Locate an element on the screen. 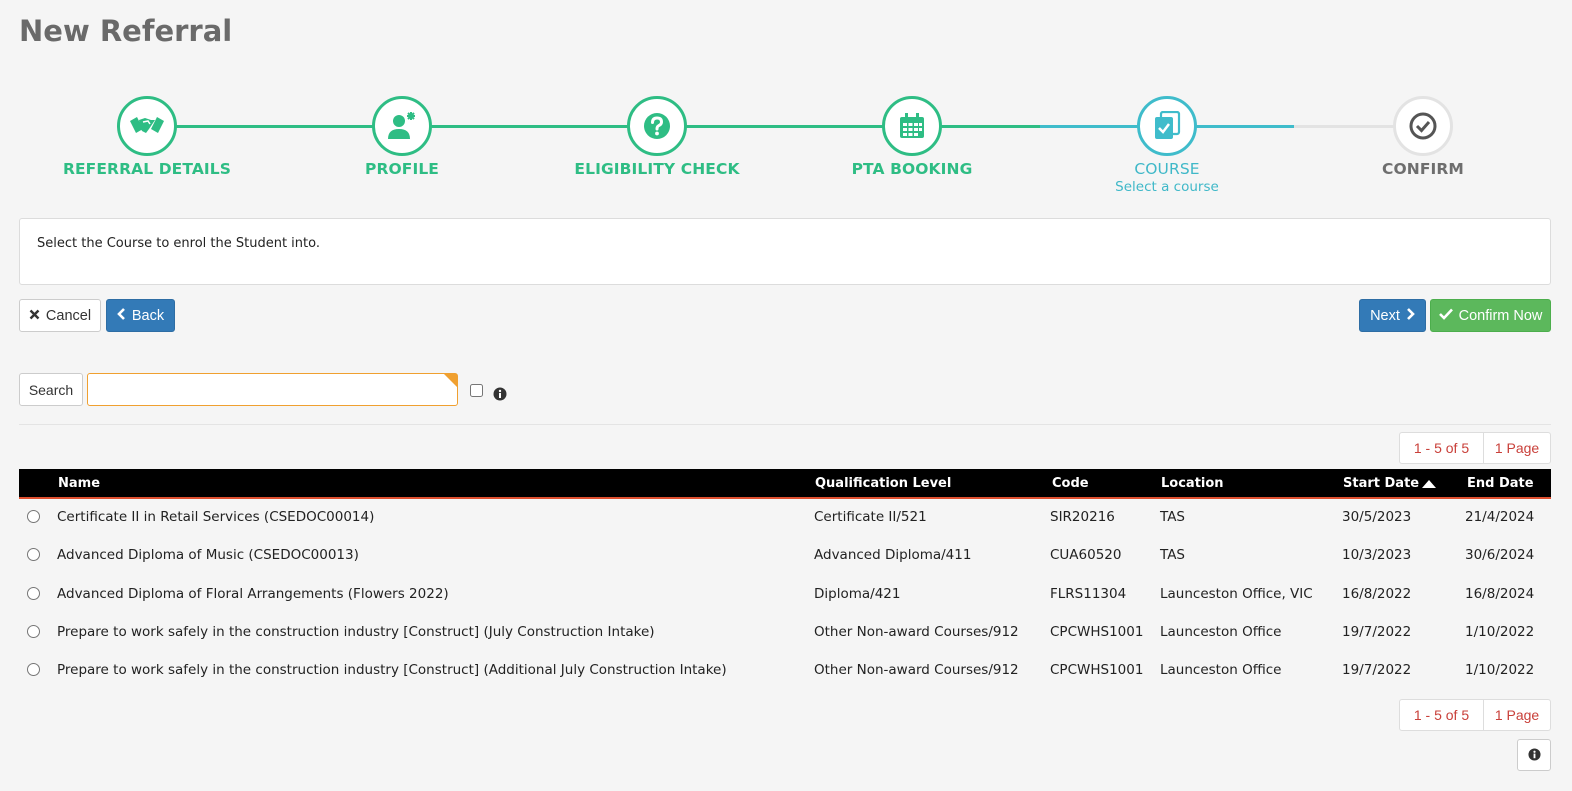 This screenshot has height=791, width=1572. cell-start-date: 10/3/2023 is located at coordinates (1377, 555).